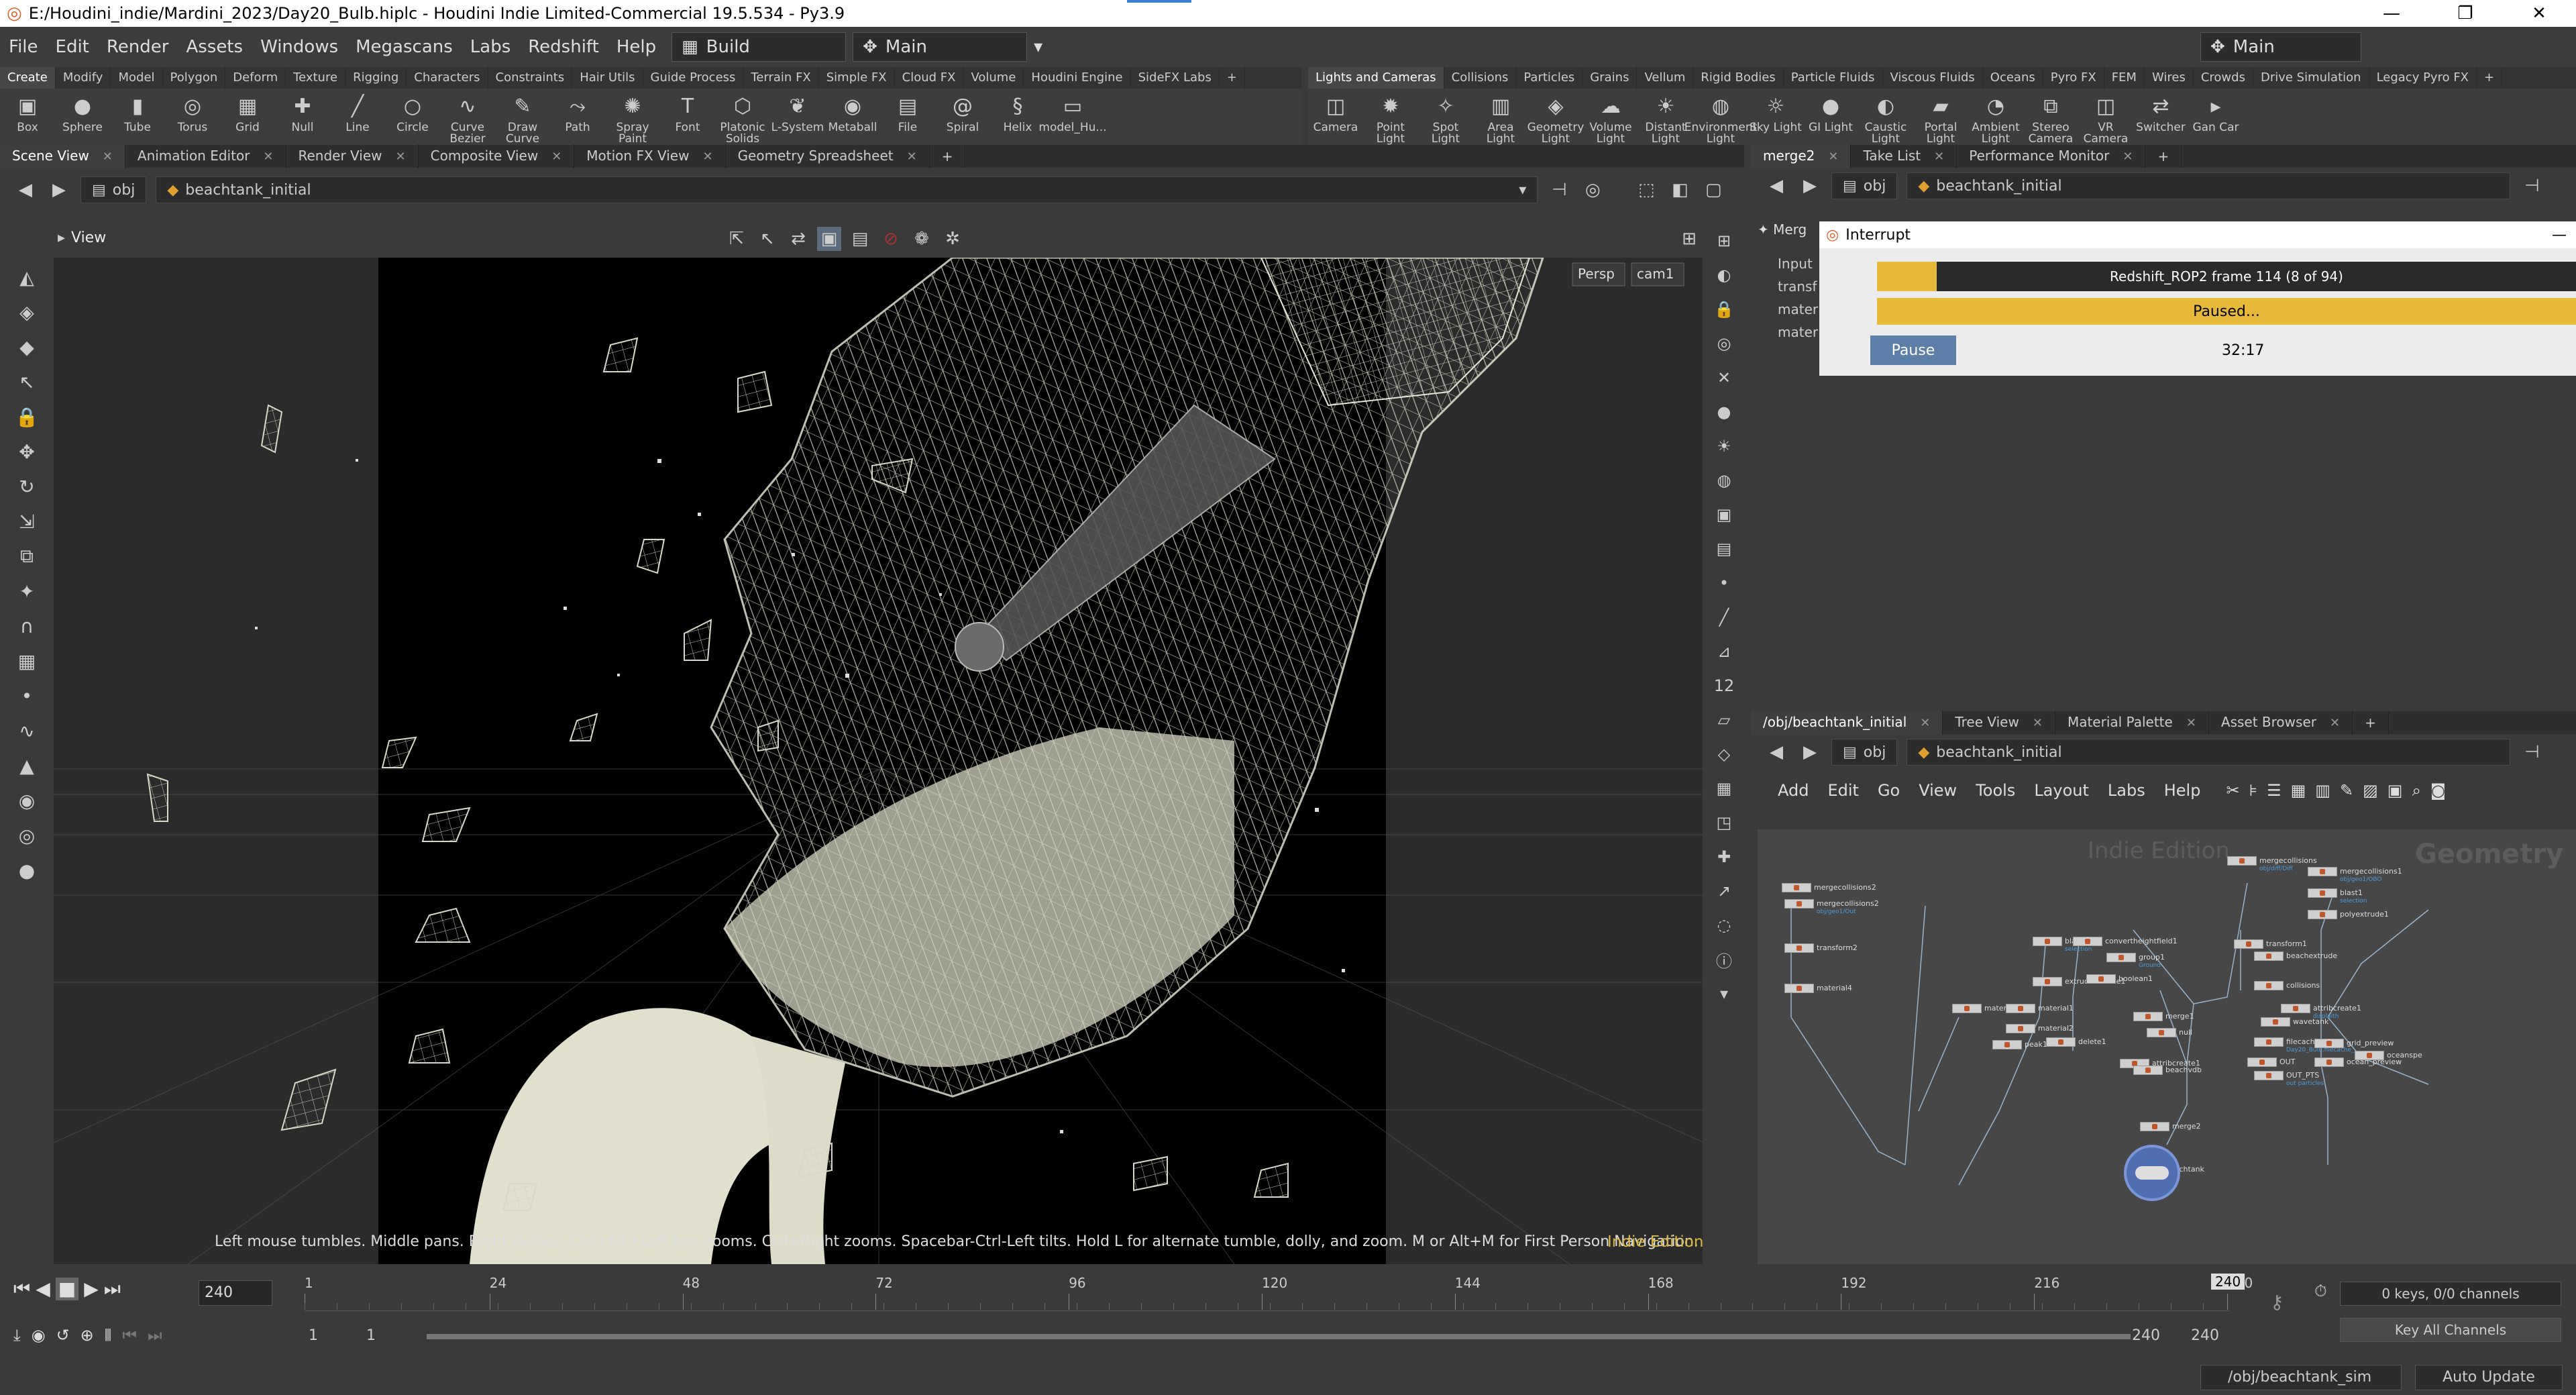  Describe the element at coordinates (1738, 78) in the screenshot. I see `shelf-tab-rigid-bodies: Rigid Bodies` at that location.